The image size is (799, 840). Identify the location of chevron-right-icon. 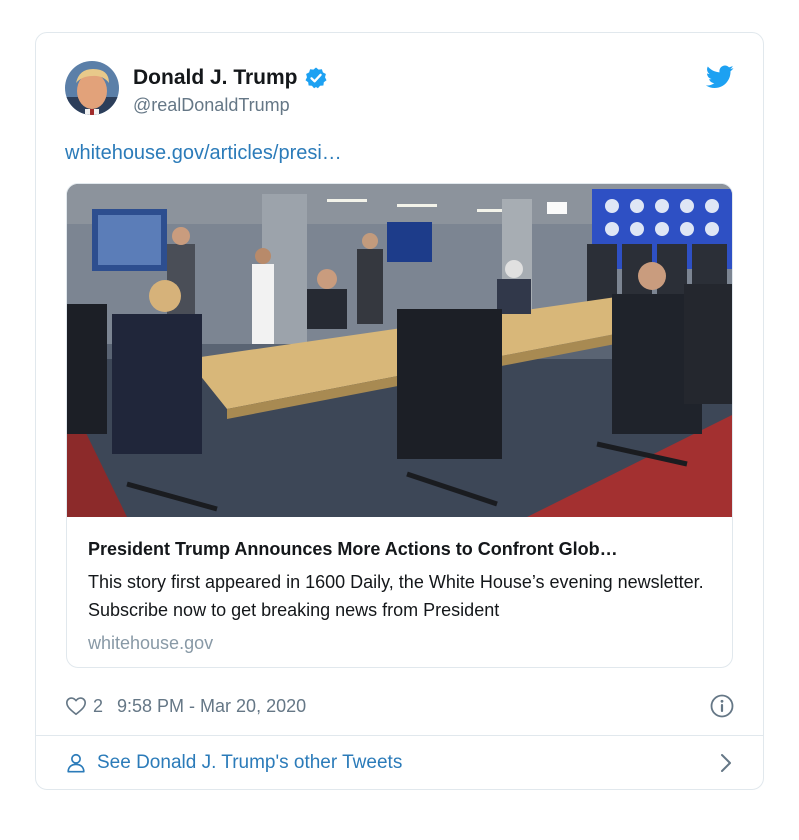
(726, 763).